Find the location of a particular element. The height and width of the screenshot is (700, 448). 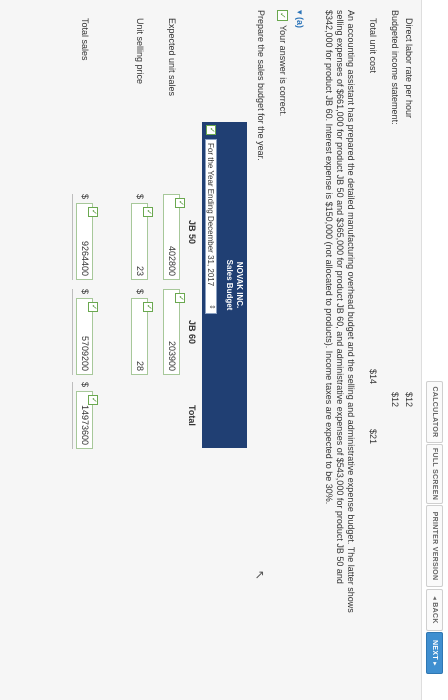

expected-unit-sales-jb50-input: ✓ 402800 is located at coordinates (174, 237).